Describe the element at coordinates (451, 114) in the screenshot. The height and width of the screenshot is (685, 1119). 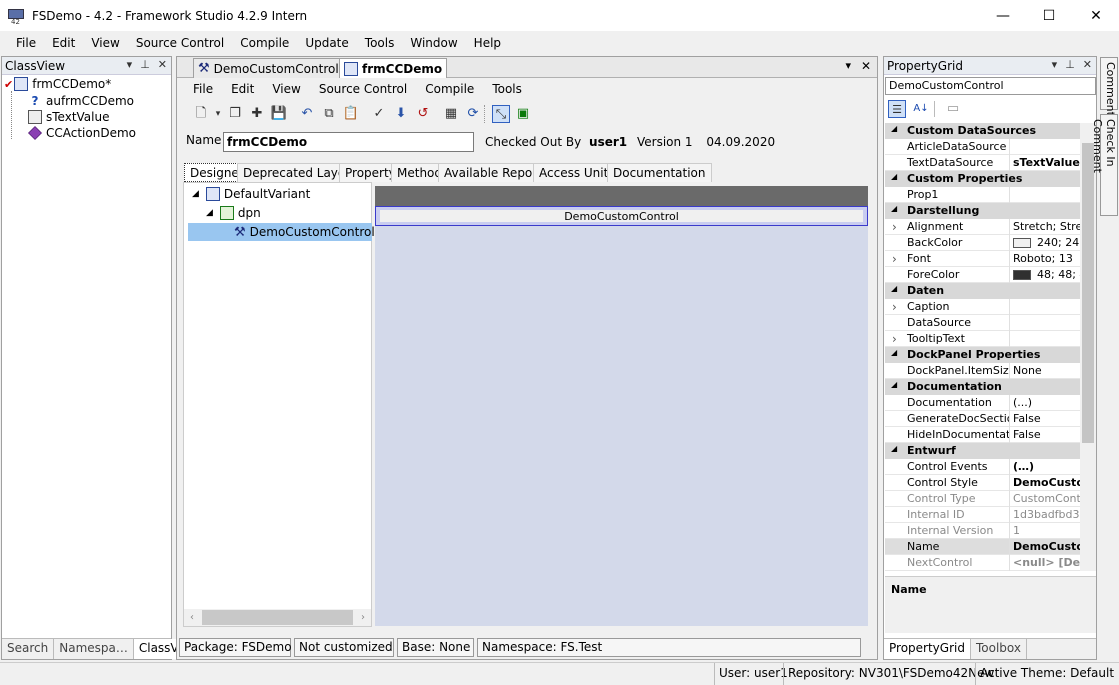
I see `calculator-icon: ▦` at that location.